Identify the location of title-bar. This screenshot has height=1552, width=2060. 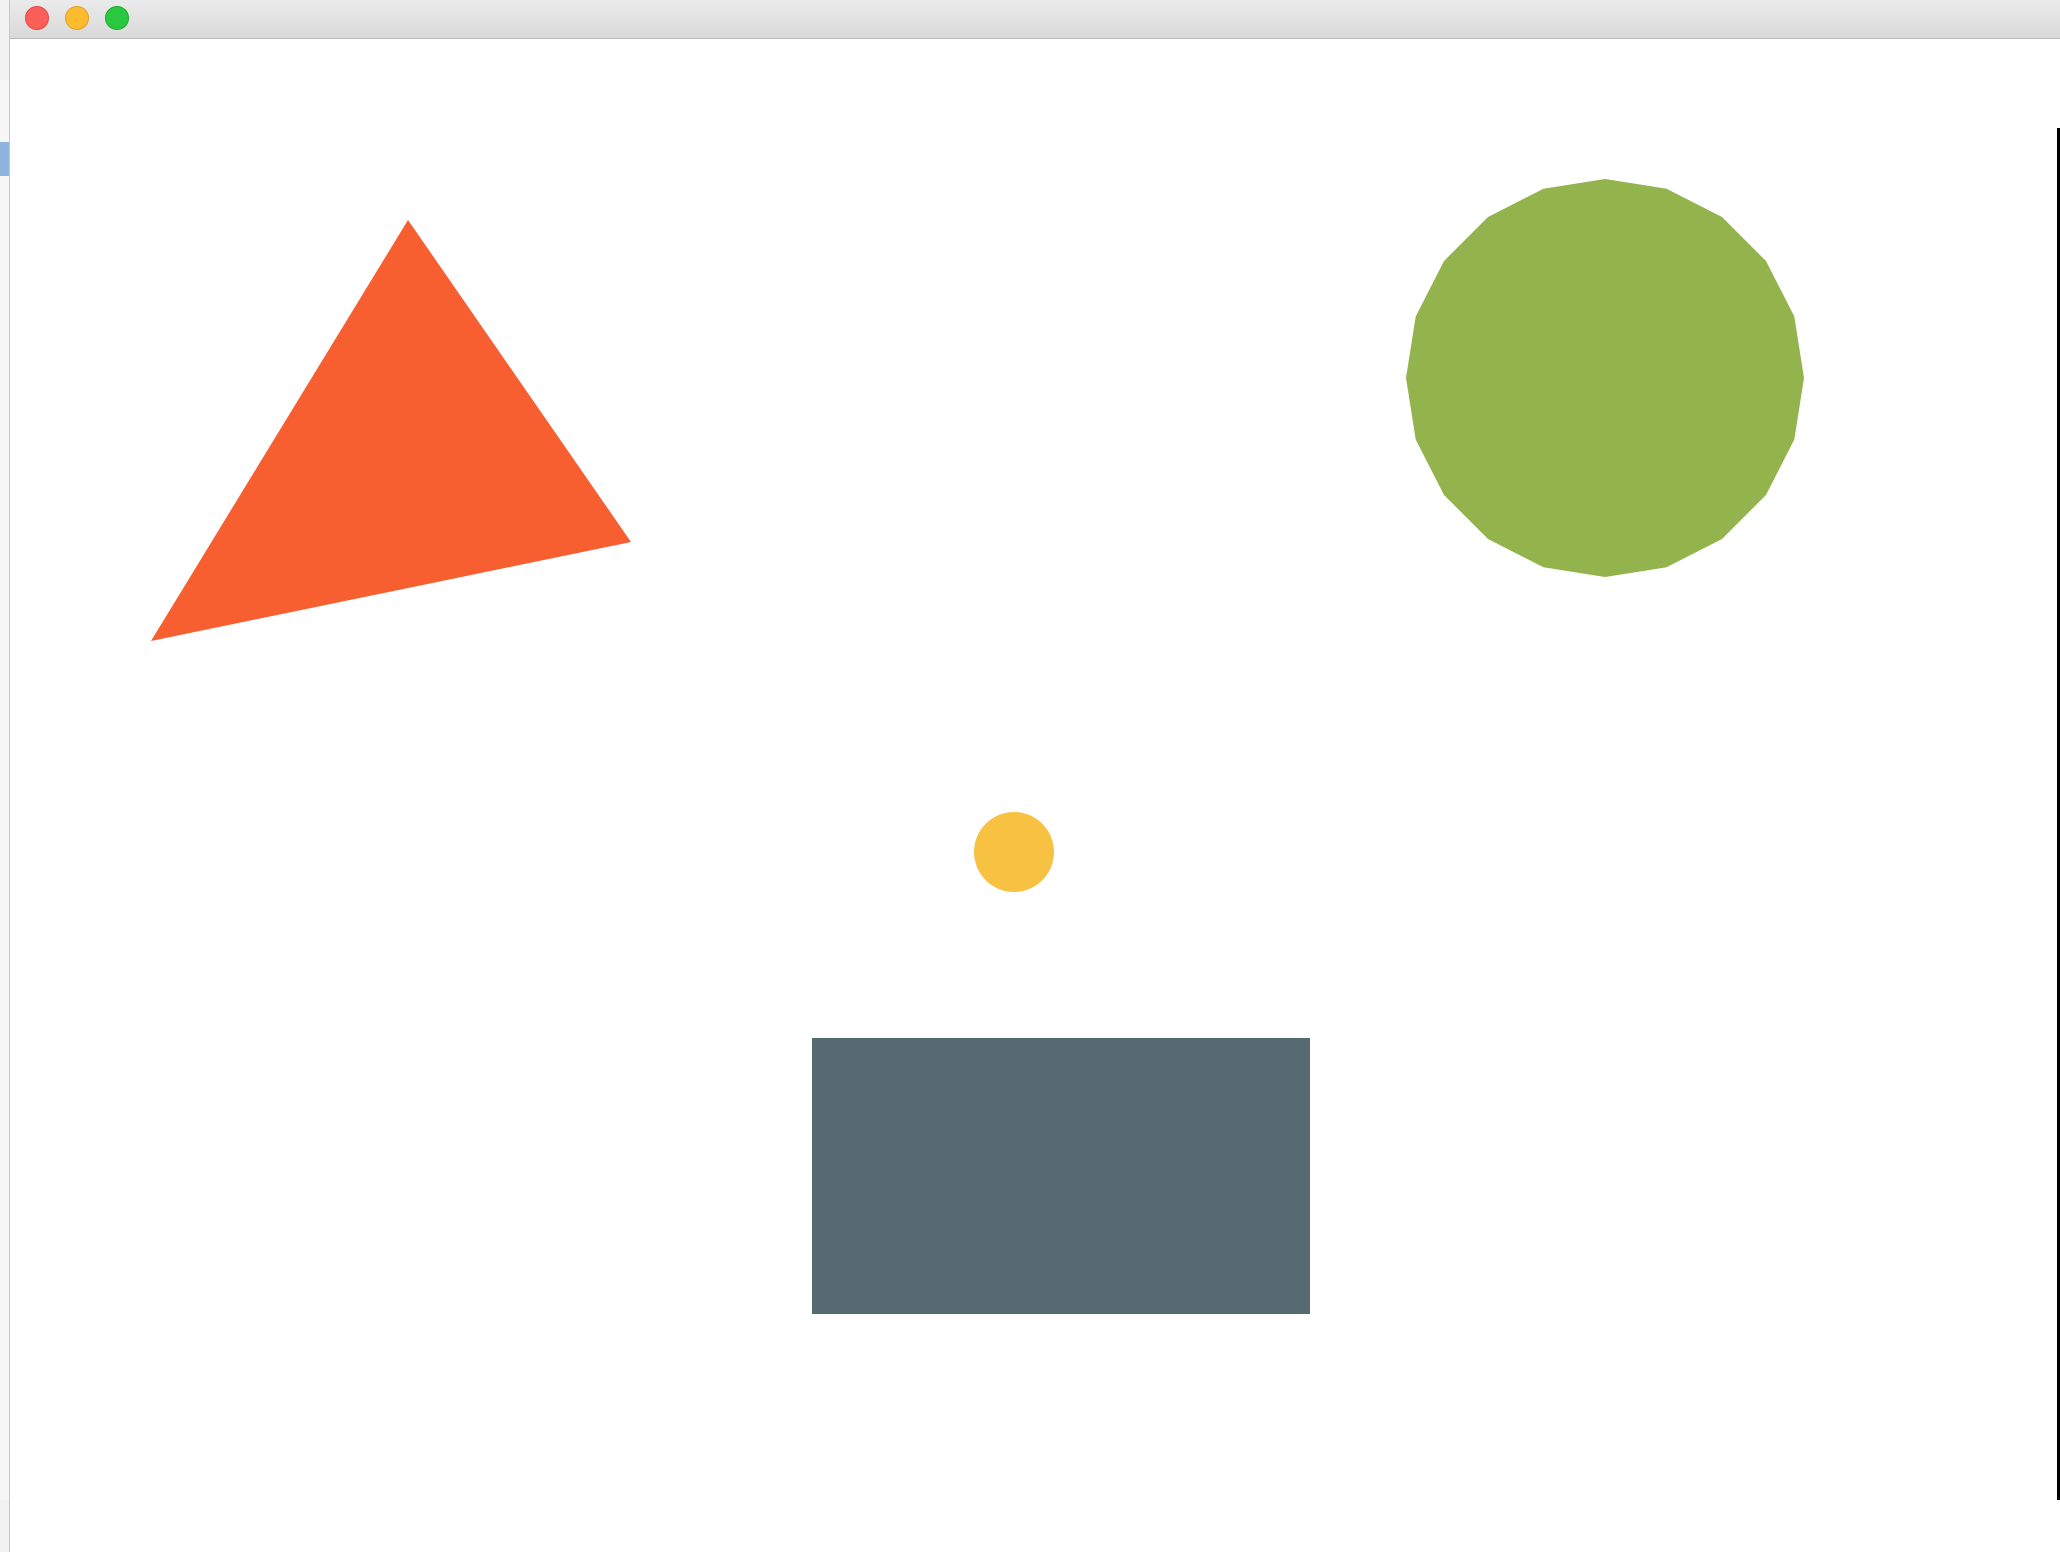
(1035, 19).